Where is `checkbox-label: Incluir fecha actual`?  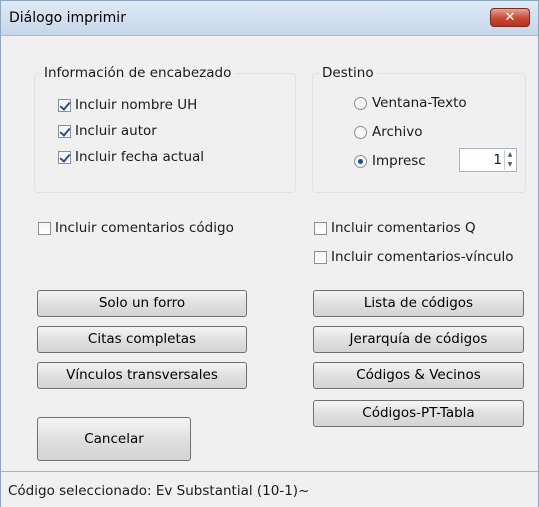
checkbox-label: Incluir fecha actual is located at coordinates (140, 157).